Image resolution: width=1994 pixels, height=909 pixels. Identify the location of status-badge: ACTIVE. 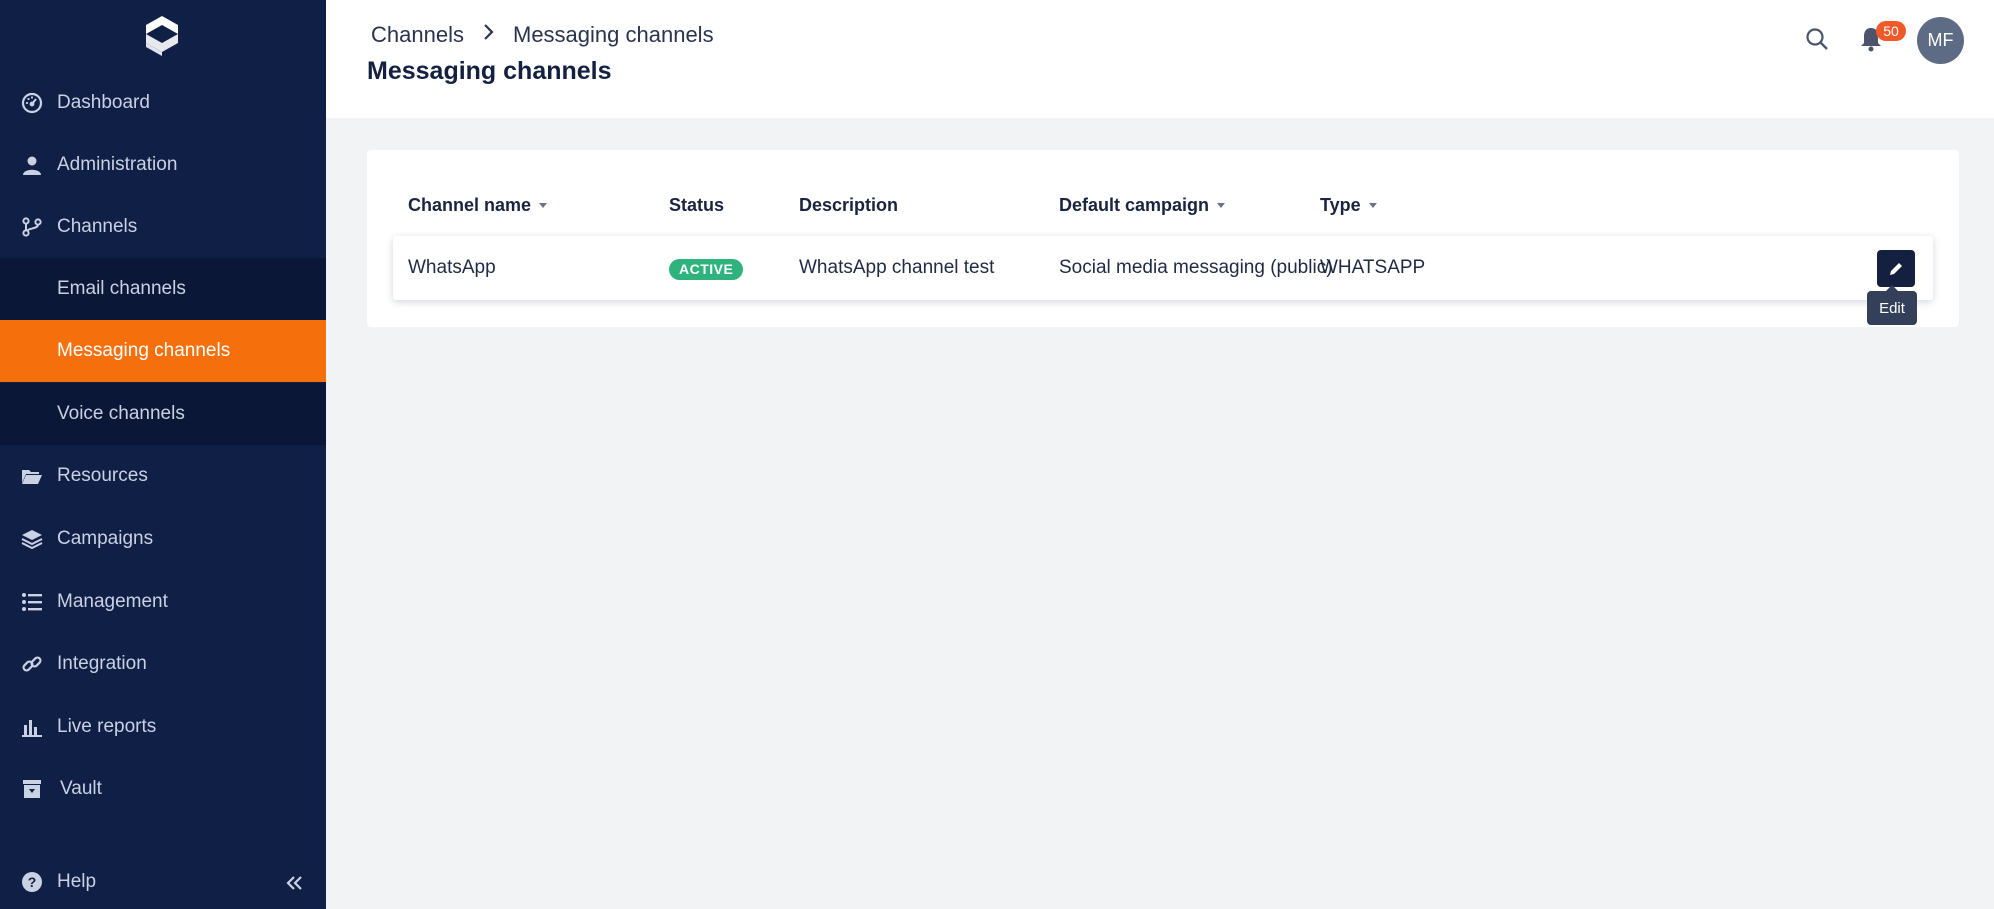
(706, 269).